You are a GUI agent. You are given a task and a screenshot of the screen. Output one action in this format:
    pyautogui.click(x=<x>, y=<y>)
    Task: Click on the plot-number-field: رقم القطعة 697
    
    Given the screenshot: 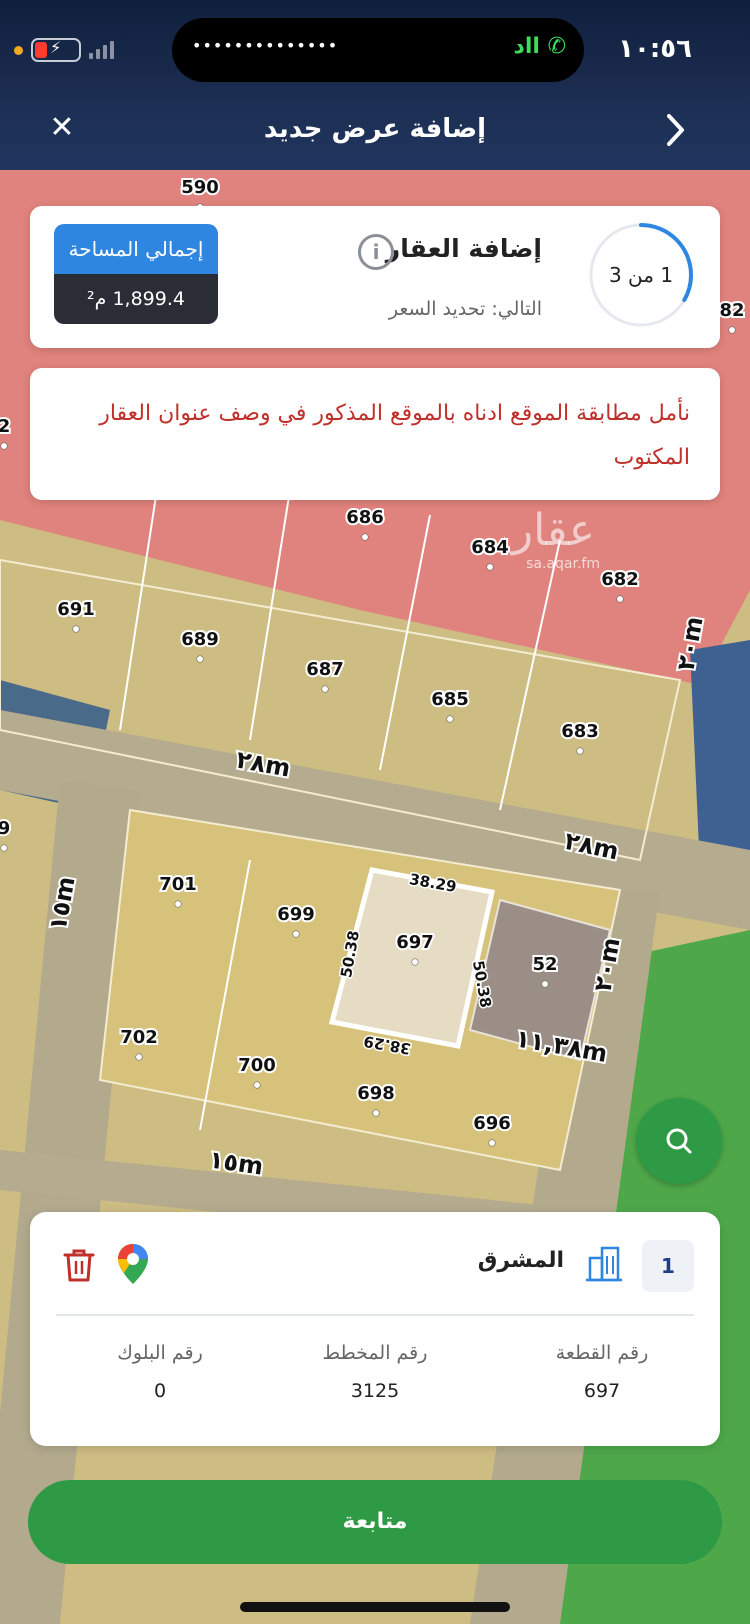 What is the action you would take?
    pyautogui.click(x=602, y=1372)
    